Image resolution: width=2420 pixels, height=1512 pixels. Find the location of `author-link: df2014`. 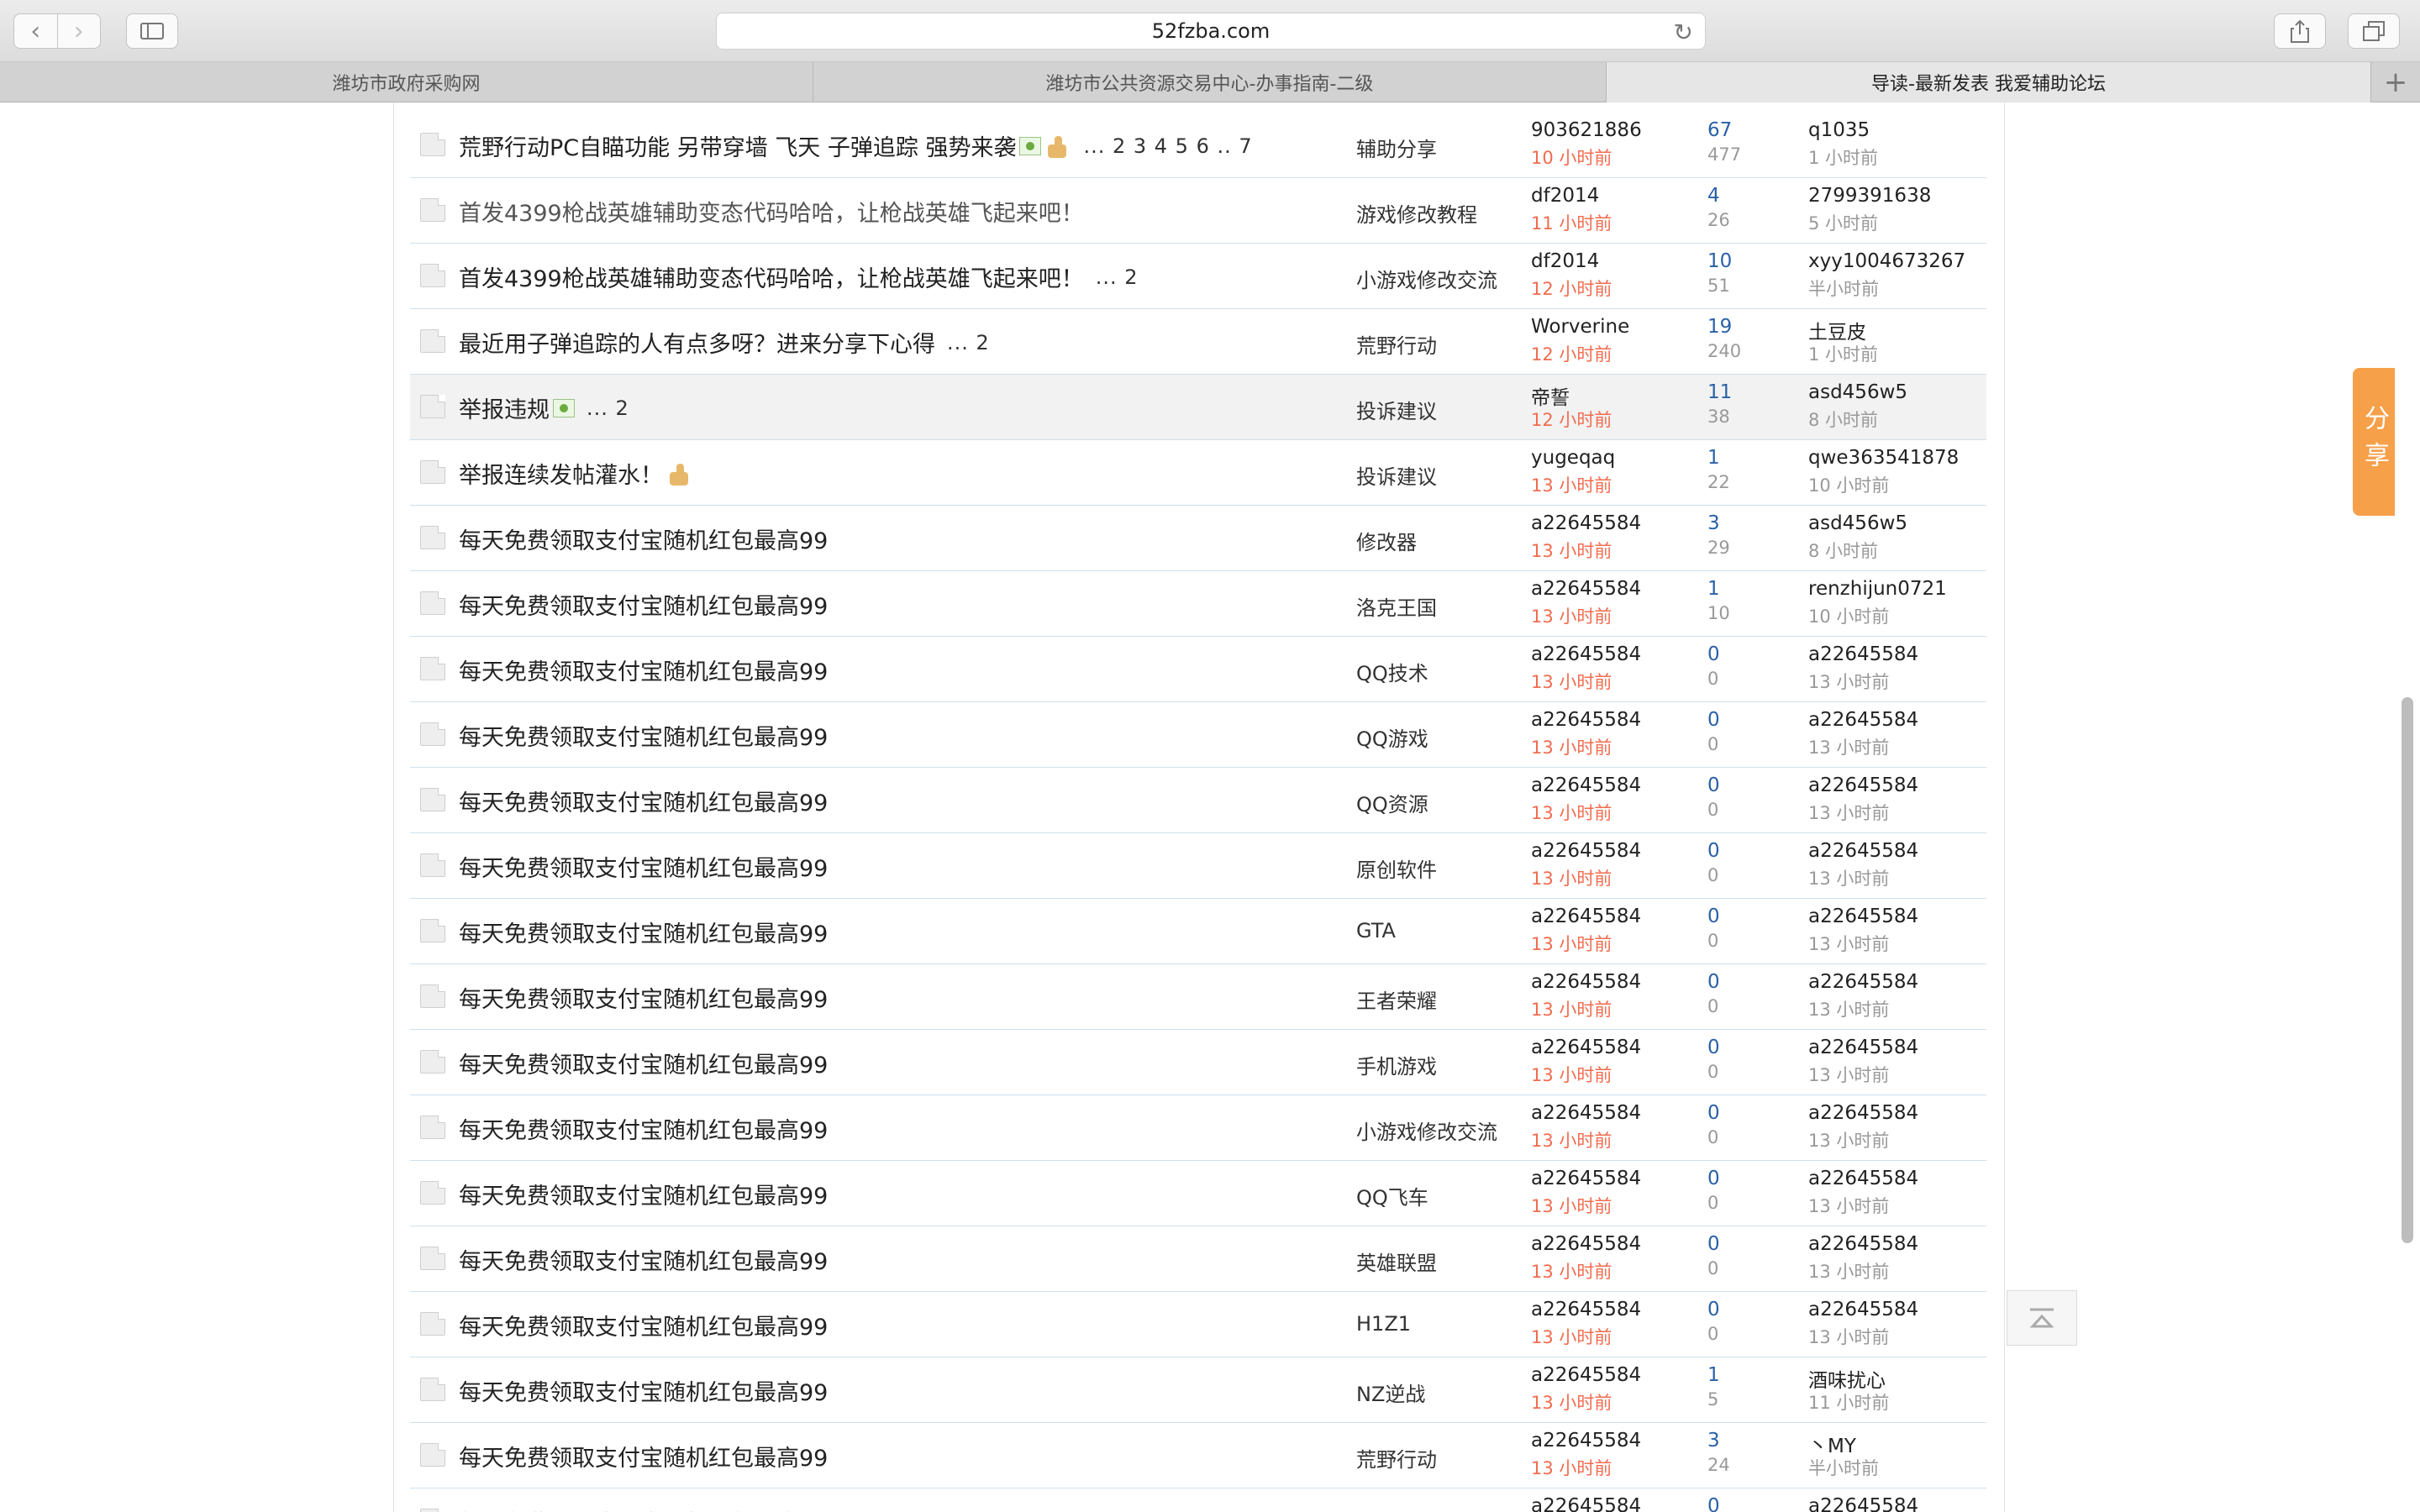

author-link: df2014 is located at coordinates (1565, 196).